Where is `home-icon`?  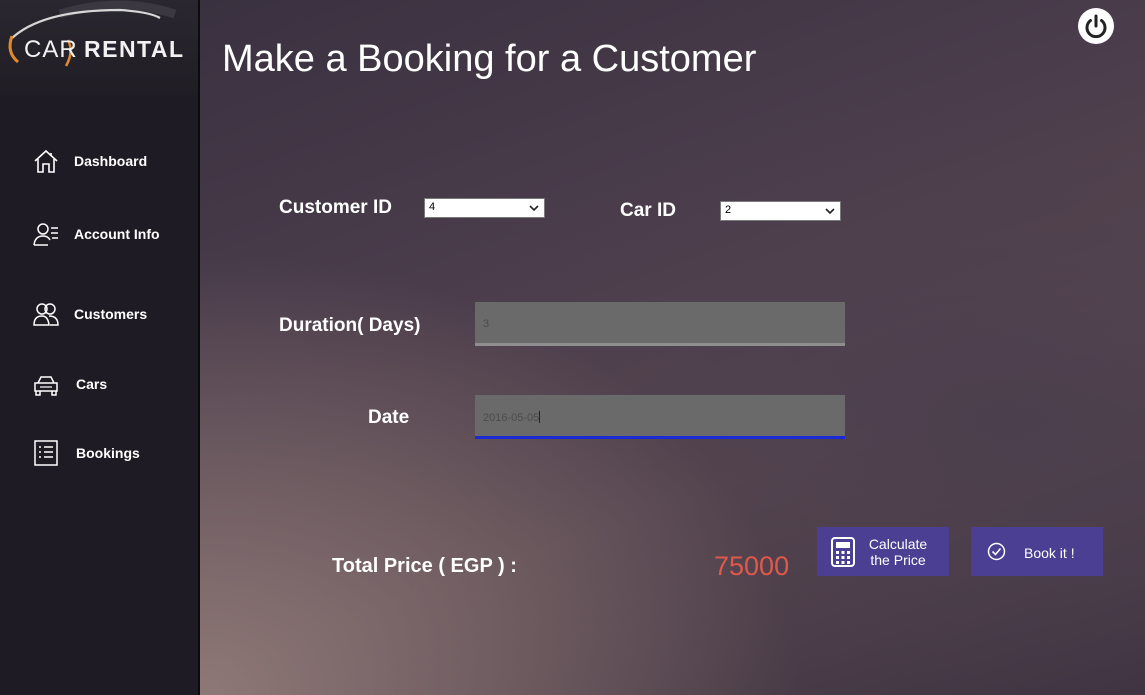 home-icon is located at coordinates (46, 161).